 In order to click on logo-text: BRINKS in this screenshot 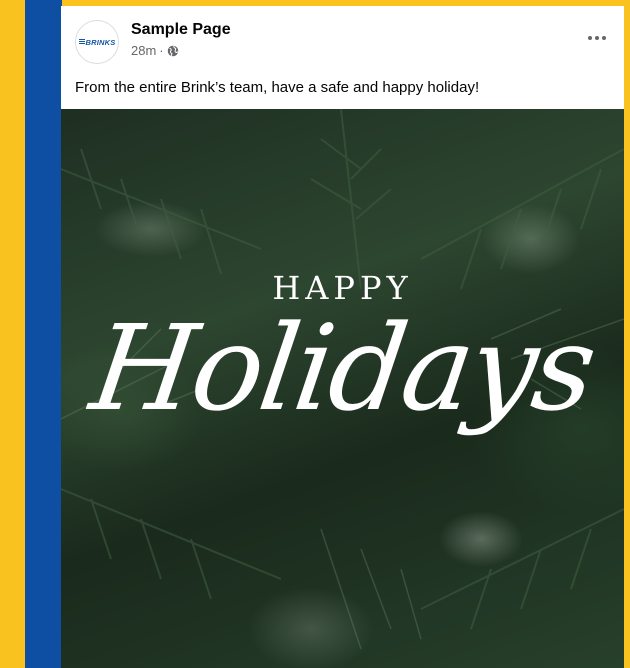, I will do `click(100, 42)`.